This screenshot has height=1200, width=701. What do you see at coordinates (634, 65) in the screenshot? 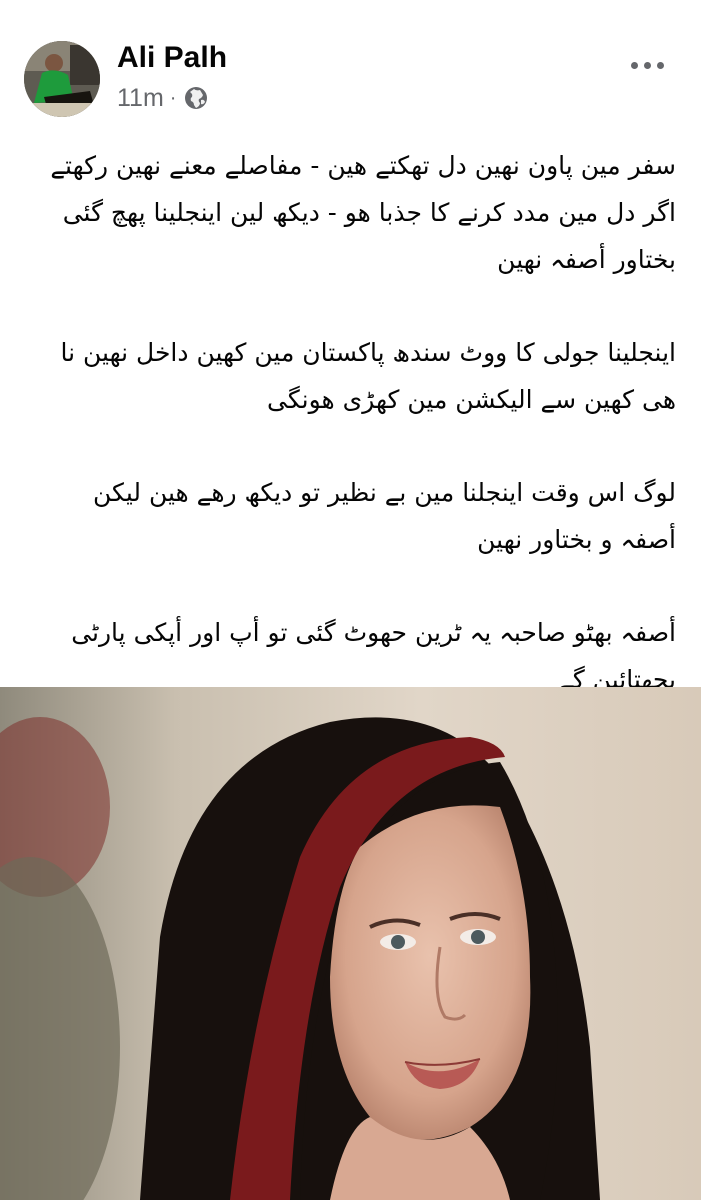
I see `more-horizontal-icon` at bounding box center [634, 65].